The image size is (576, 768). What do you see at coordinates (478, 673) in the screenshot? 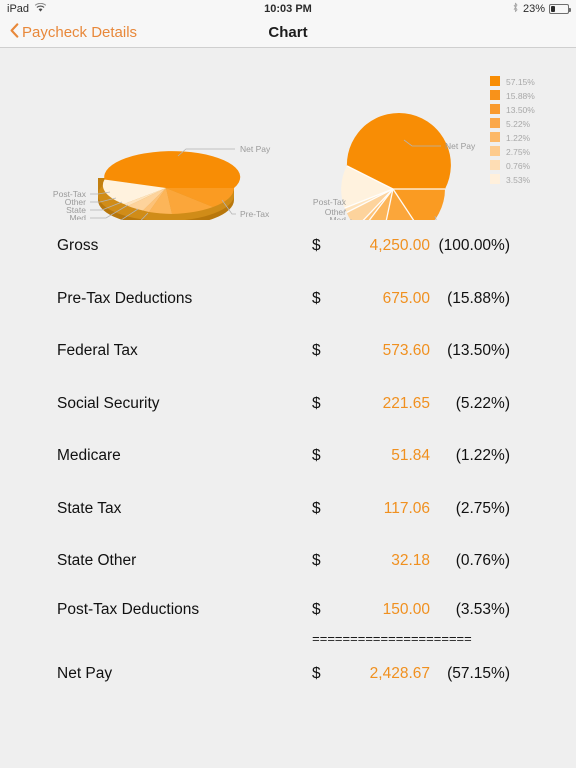
I see `row-percent: (57.15%)` at bounding box center [478, 673].